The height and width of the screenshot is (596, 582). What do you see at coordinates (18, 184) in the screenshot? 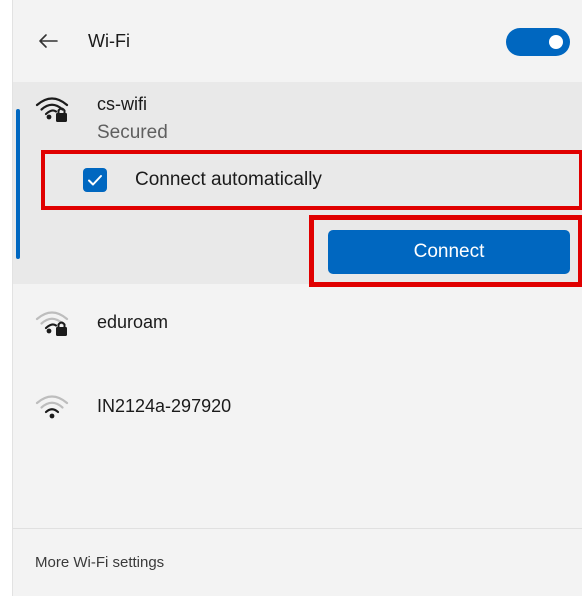
I see `selection-indicator` at bounding box center [18, 184].